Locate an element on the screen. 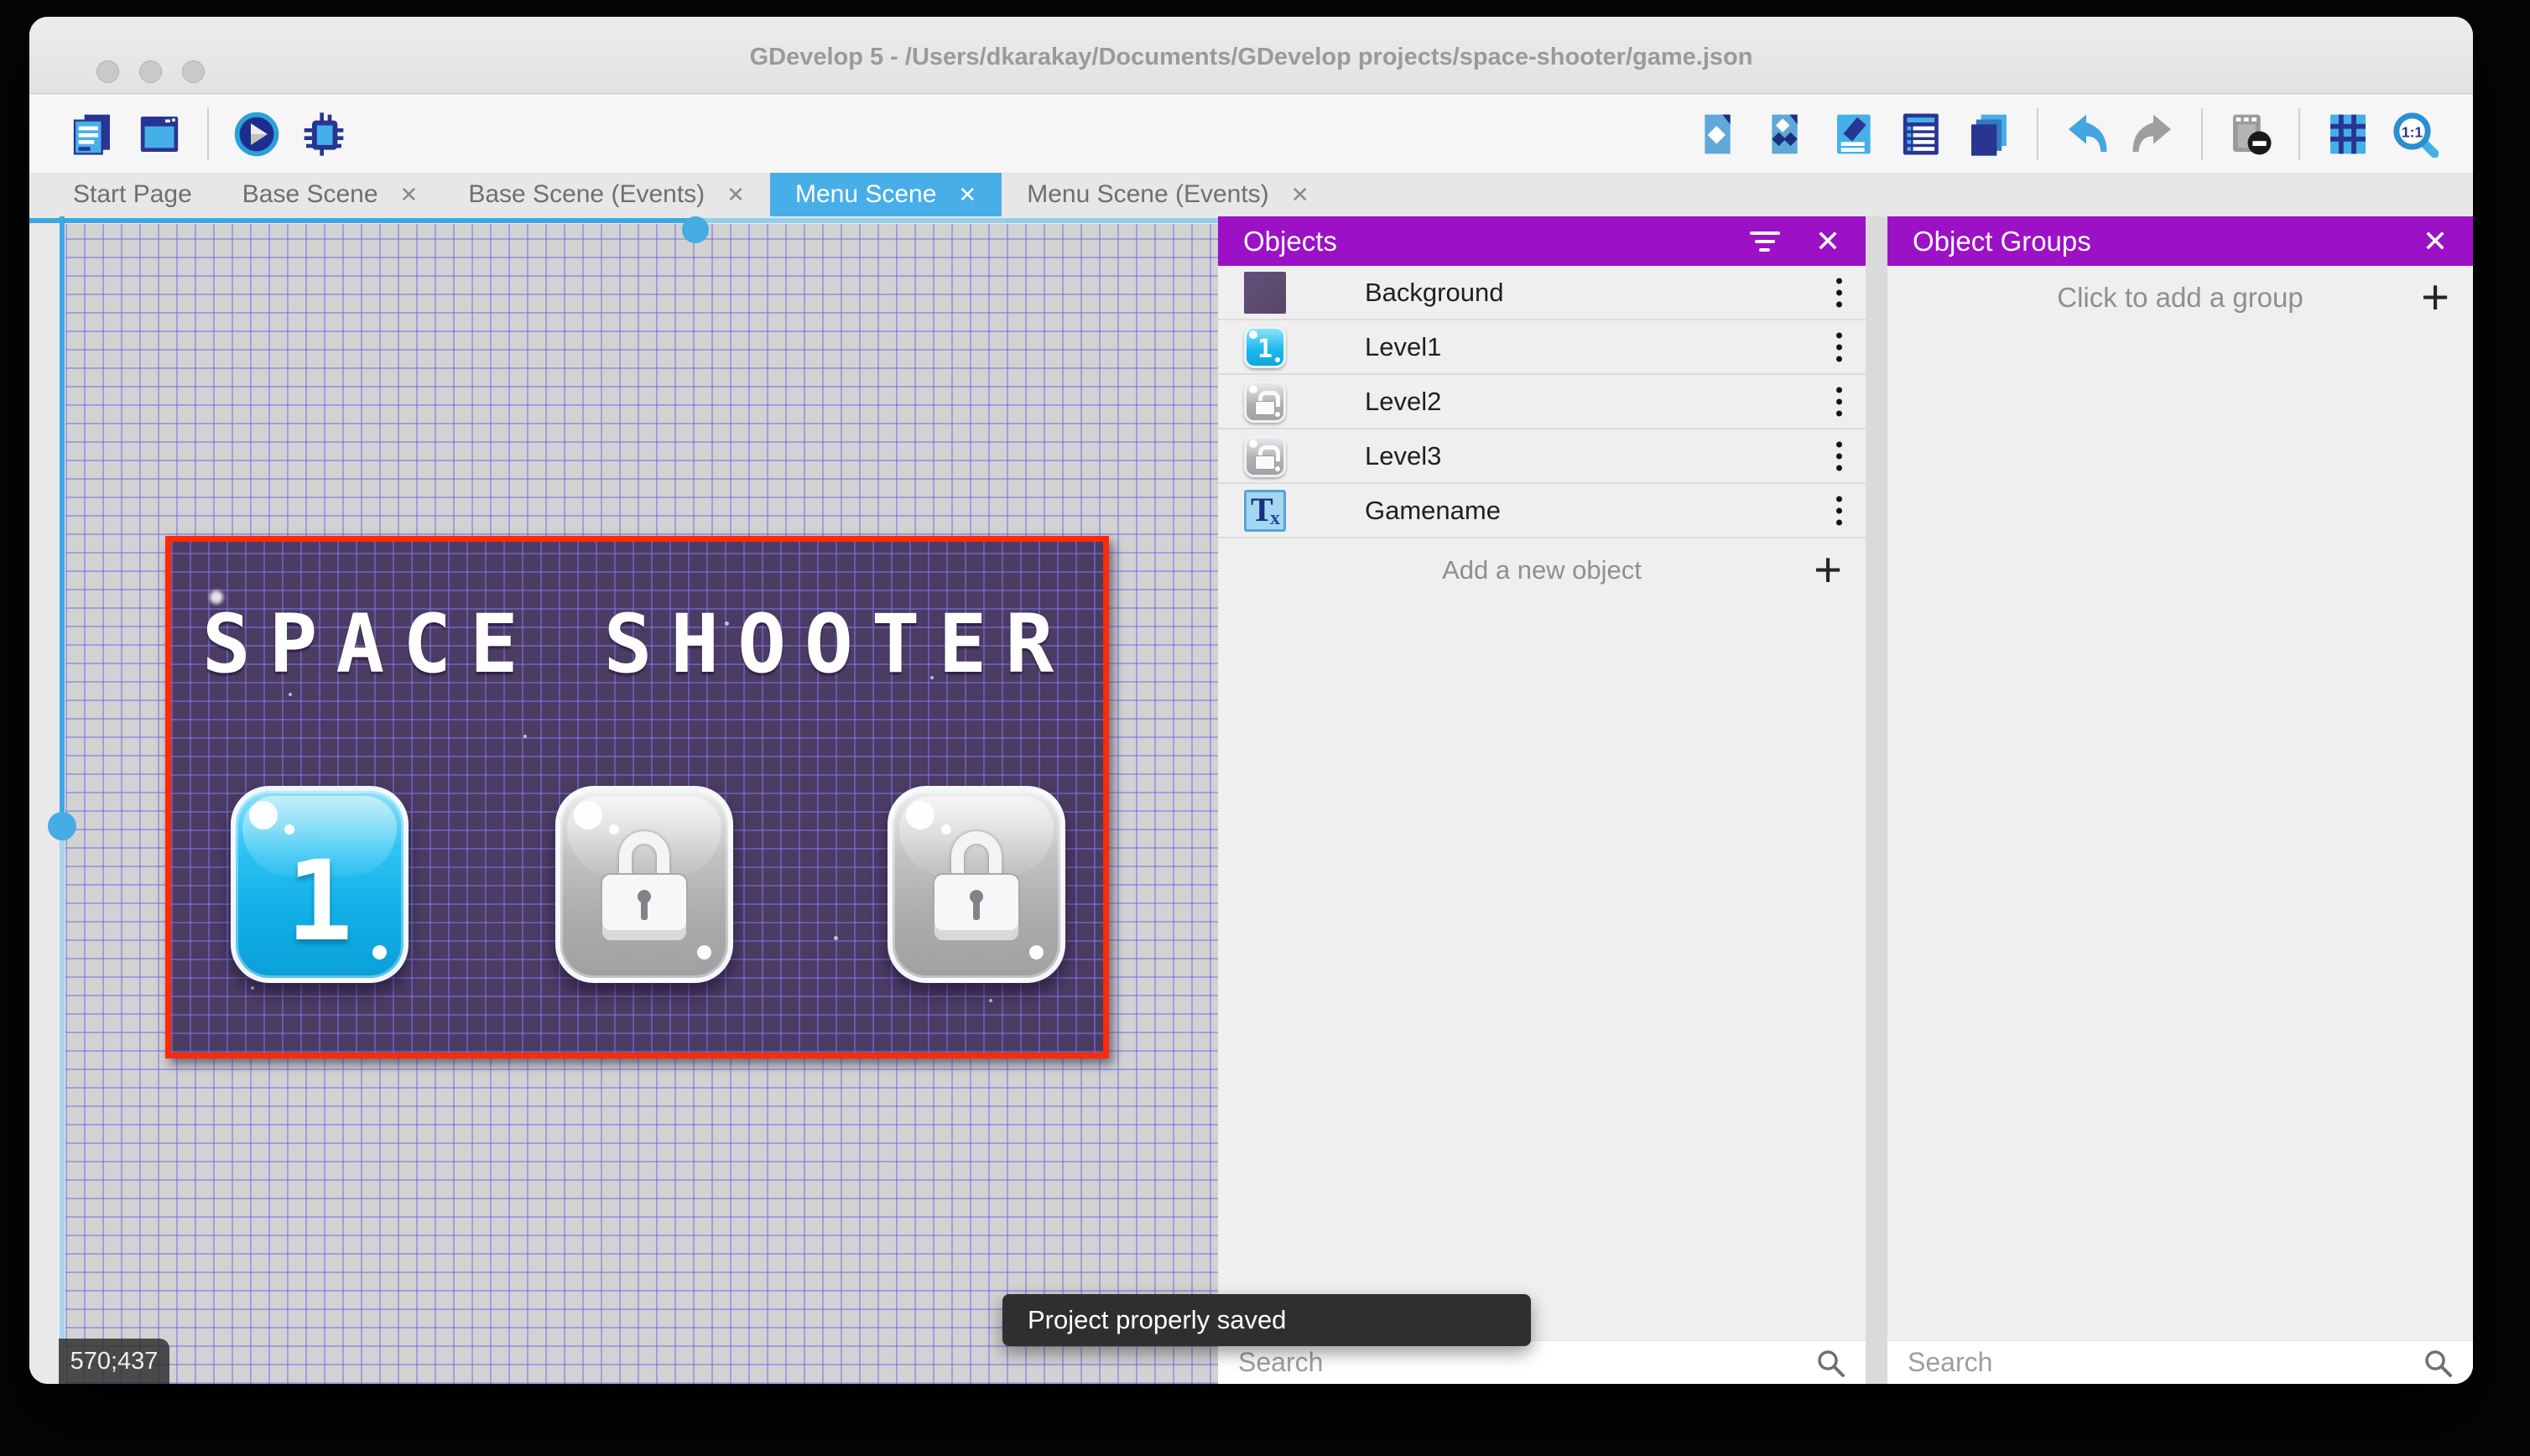  svg-text: 1:1 is located at coordinates (2412, 131).